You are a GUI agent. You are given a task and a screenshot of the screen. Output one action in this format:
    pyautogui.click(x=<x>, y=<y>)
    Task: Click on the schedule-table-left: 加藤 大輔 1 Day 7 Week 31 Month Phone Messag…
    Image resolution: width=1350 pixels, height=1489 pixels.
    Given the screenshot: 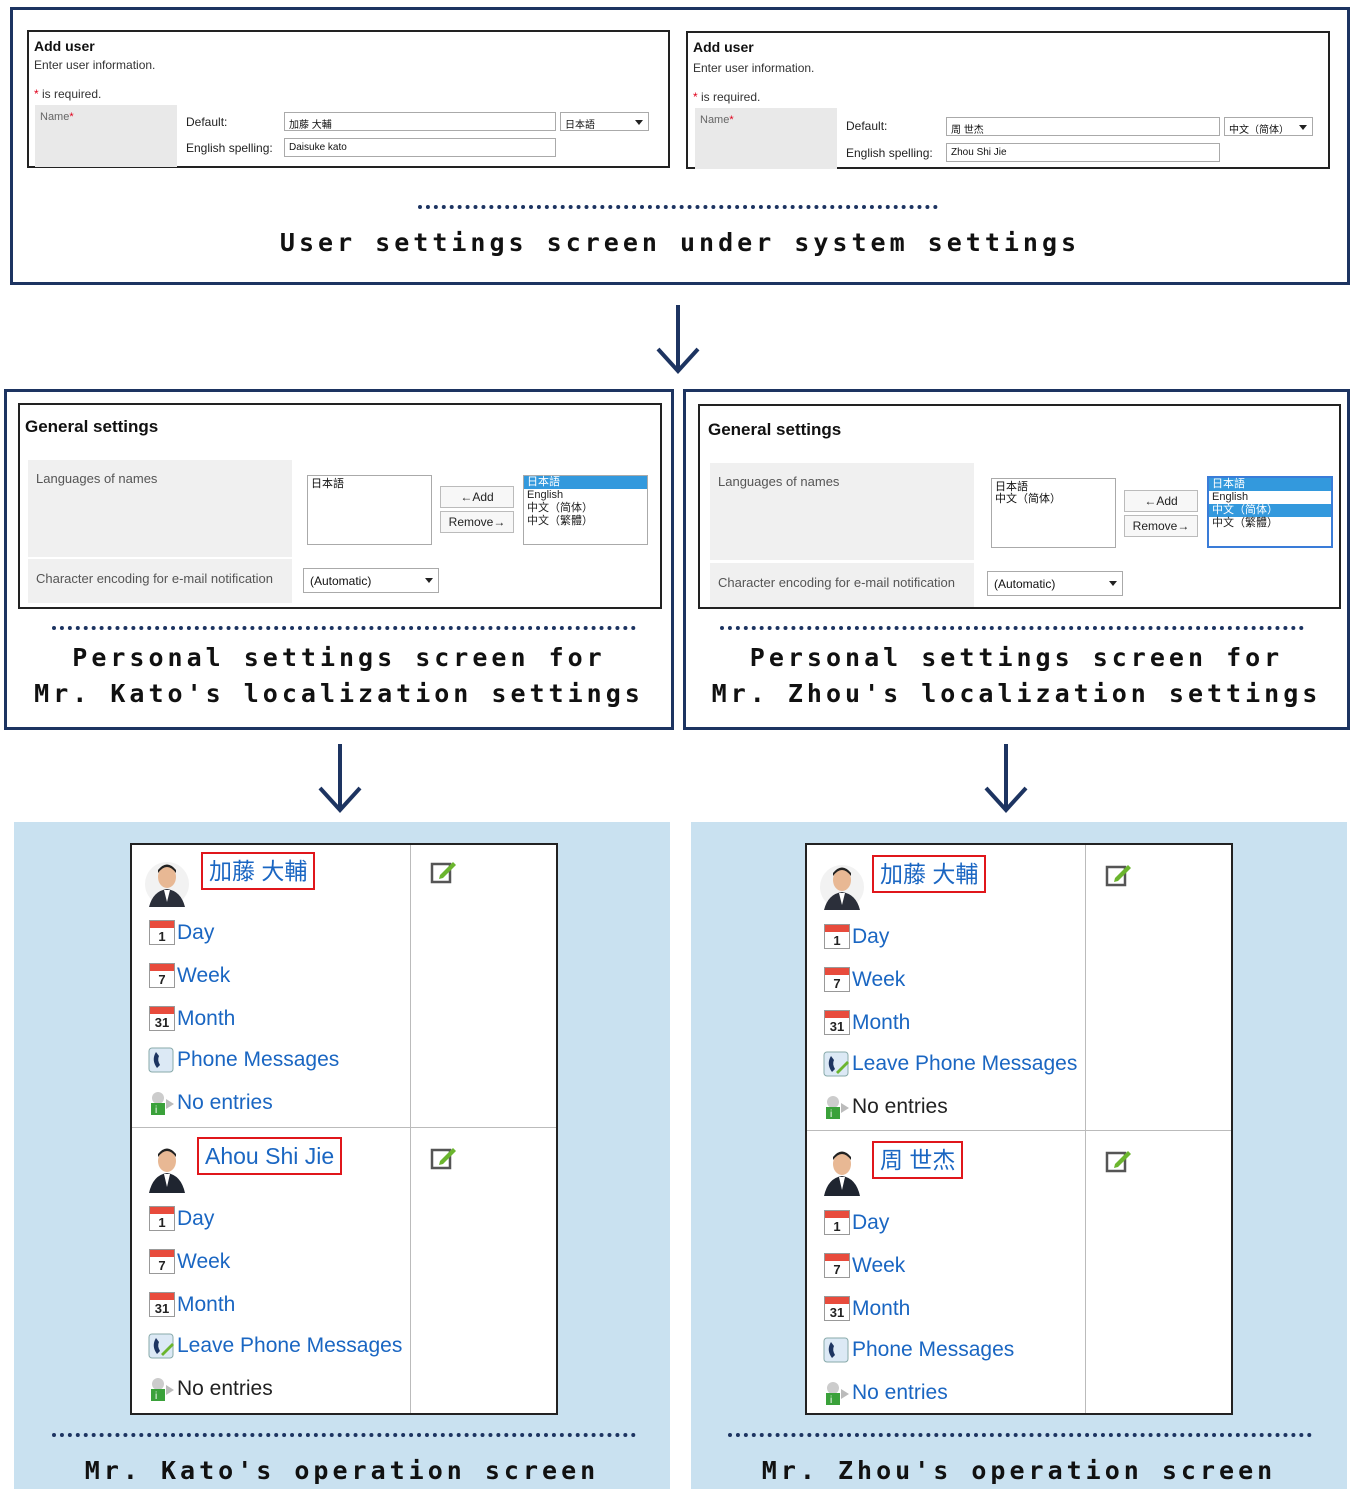 What is the action you would take?
    pyautogui.click(x=344, y=1129)
    